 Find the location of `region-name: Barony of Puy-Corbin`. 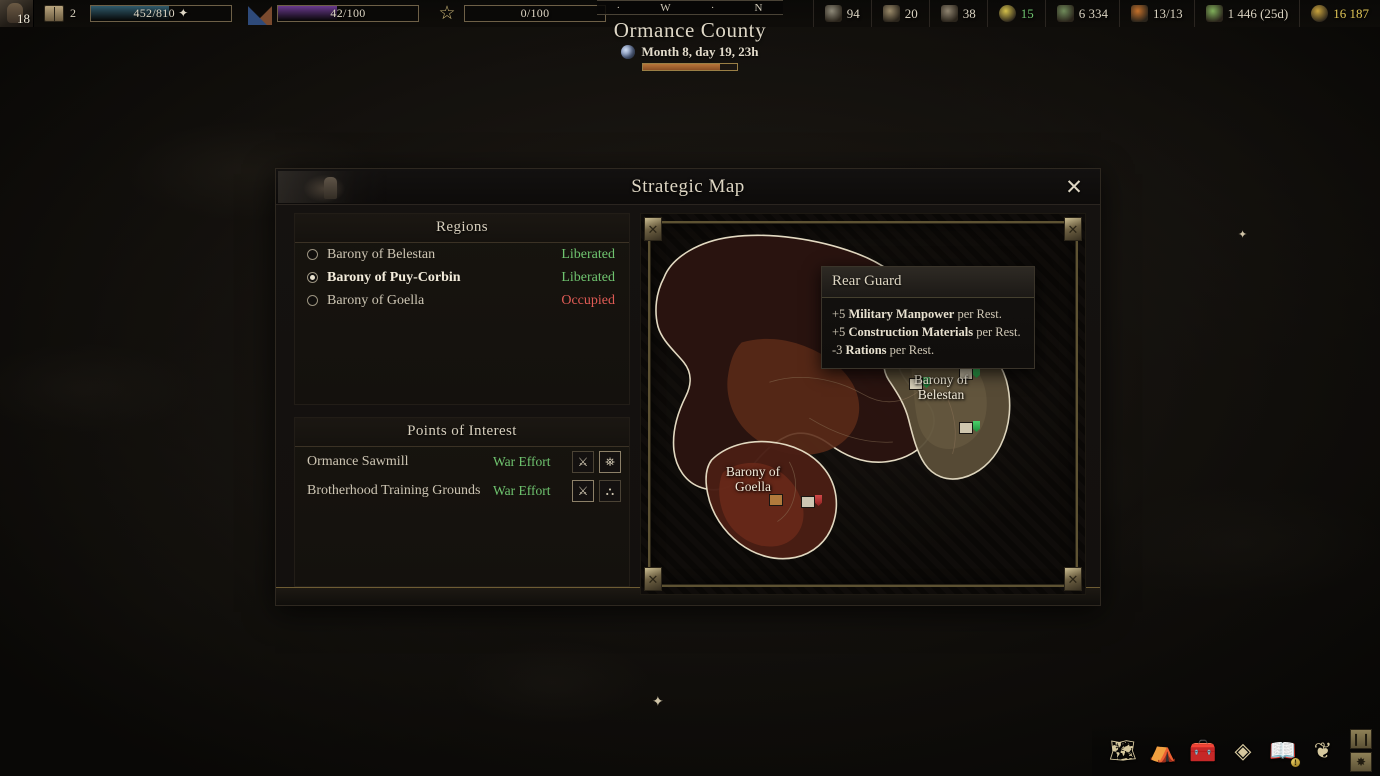

region-name: Barony of Puy-Corbin is located at coordinates (394, 277).